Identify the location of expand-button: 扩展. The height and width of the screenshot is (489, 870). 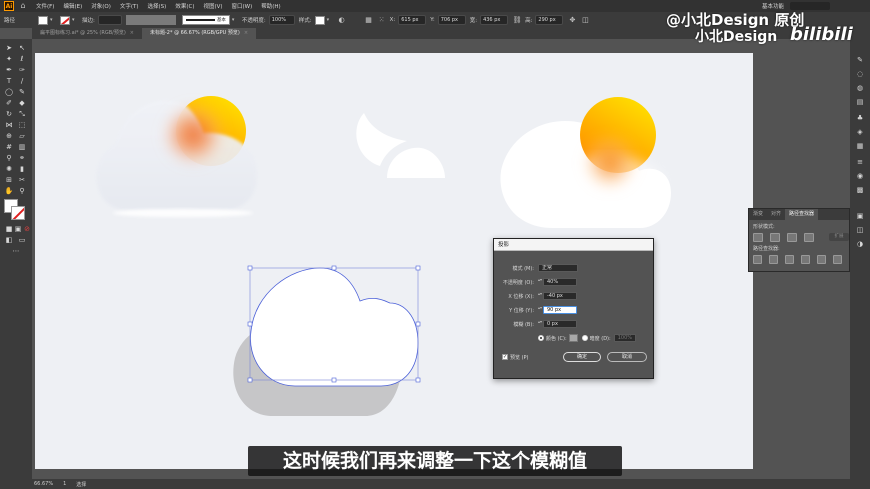
(839, 237).